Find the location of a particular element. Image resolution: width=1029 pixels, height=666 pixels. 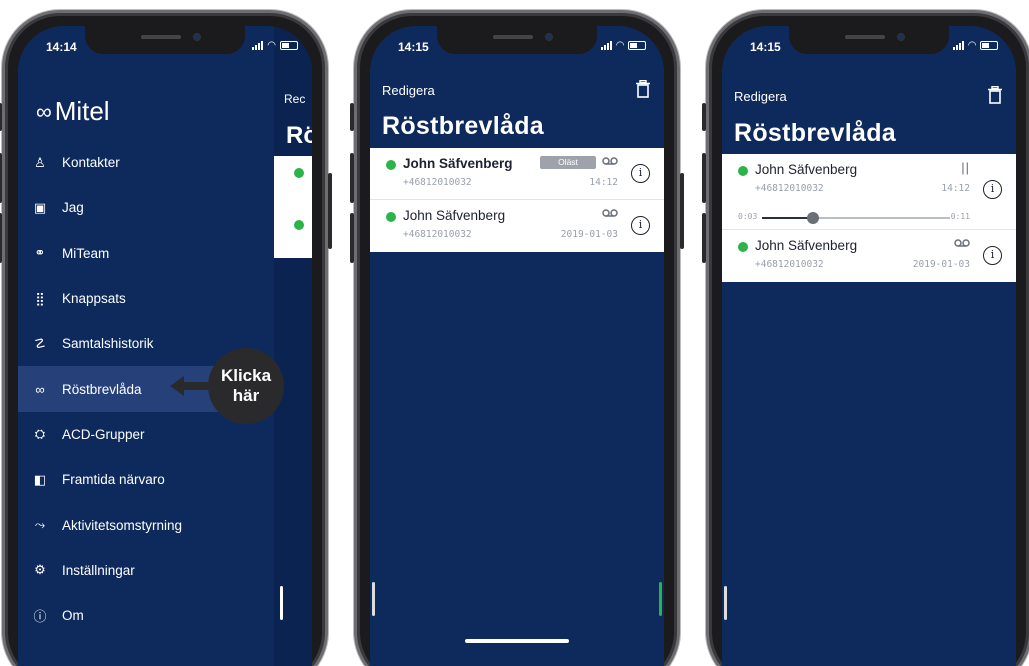

profile-card-icon: ▣ is located at coordinates (40, 207).